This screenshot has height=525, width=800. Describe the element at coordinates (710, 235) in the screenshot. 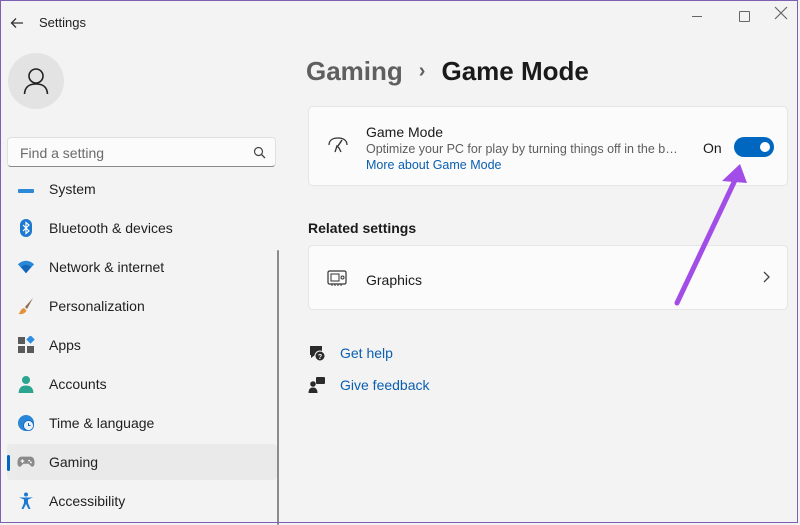

I see `annotation-arrow` at that location.